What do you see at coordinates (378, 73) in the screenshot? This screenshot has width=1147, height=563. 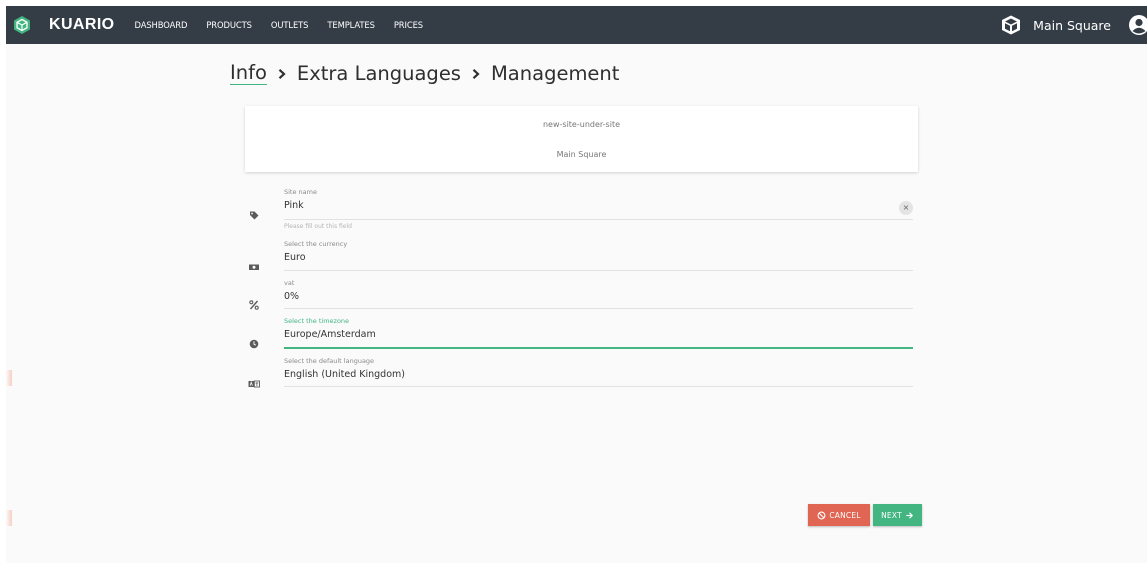 I see `breadcrumb-extra-languages: Extra Languages` at bounding box center [378, 73].